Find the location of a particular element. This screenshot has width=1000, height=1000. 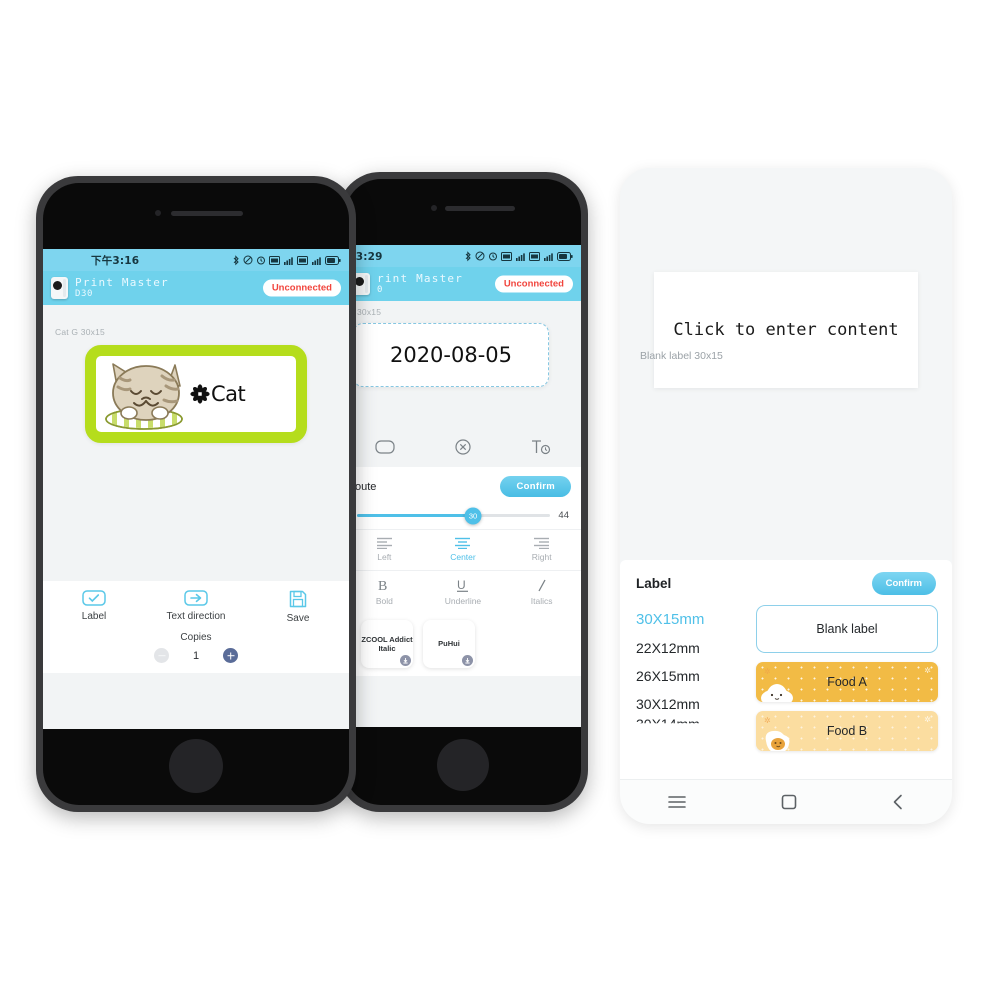

phone-2-shape-toolbar is located at coordinates (463, 448).